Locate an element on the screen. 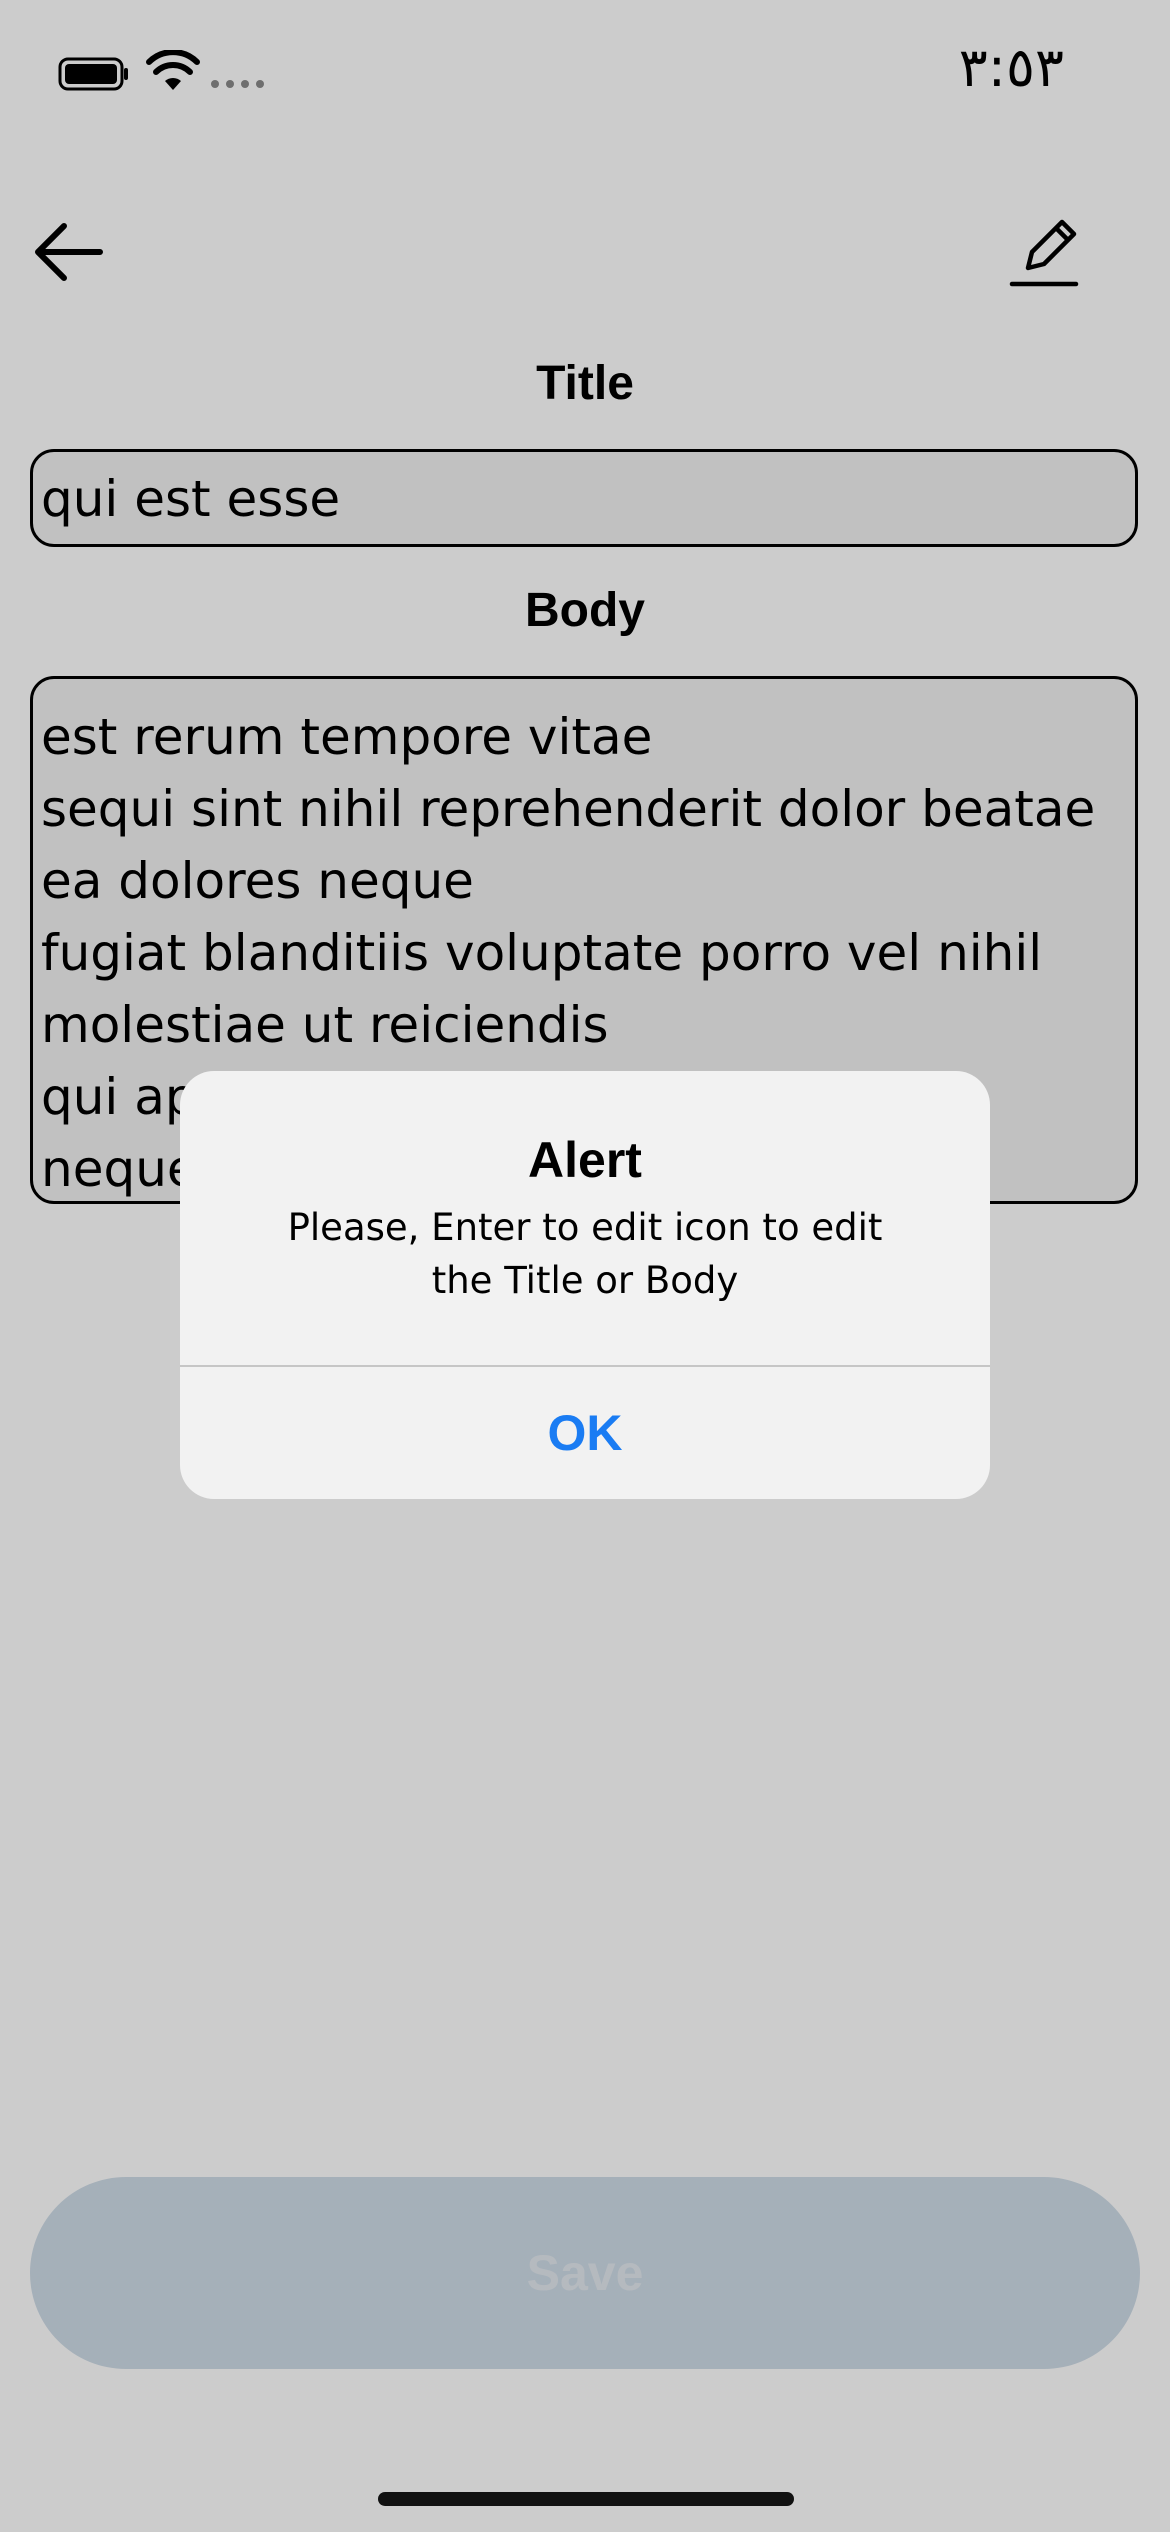 The height and width of the screenshot is (2532, 1170). home-indicator is located at coordinates (586, 2499).